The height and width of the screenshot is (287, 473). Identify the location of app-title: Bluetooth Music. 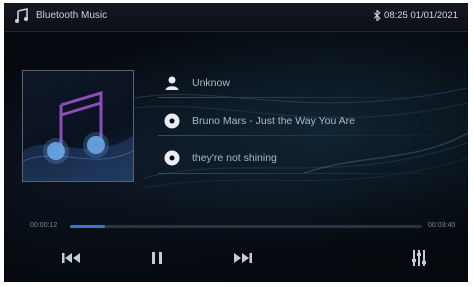
(72, 15).